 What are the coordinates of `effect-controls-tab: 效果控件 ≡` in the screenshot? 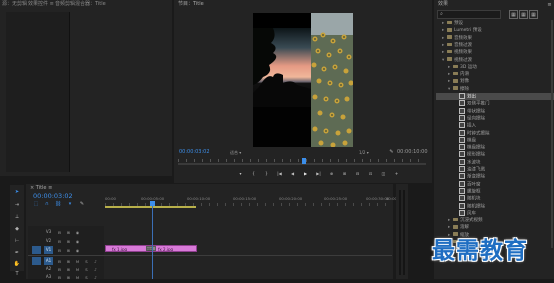 It's located at (41, 4).